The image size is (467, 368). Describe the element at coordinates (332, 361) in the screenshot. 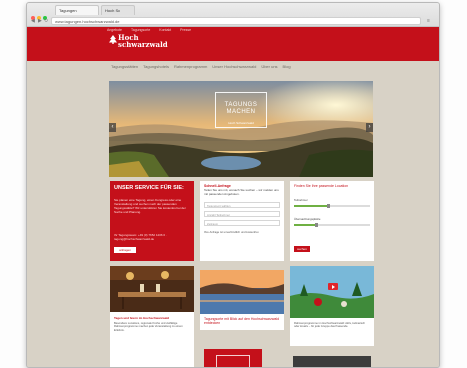

I see `footer-preview-strip` at that location.